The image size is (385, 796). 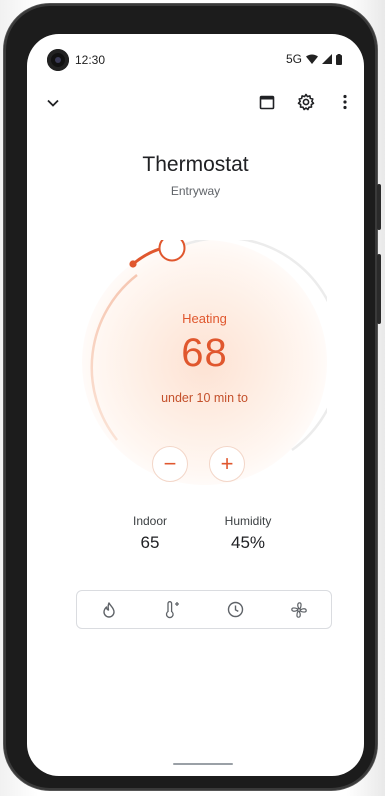 I want to click on mode-fan-button, so click(x=299, y=610).